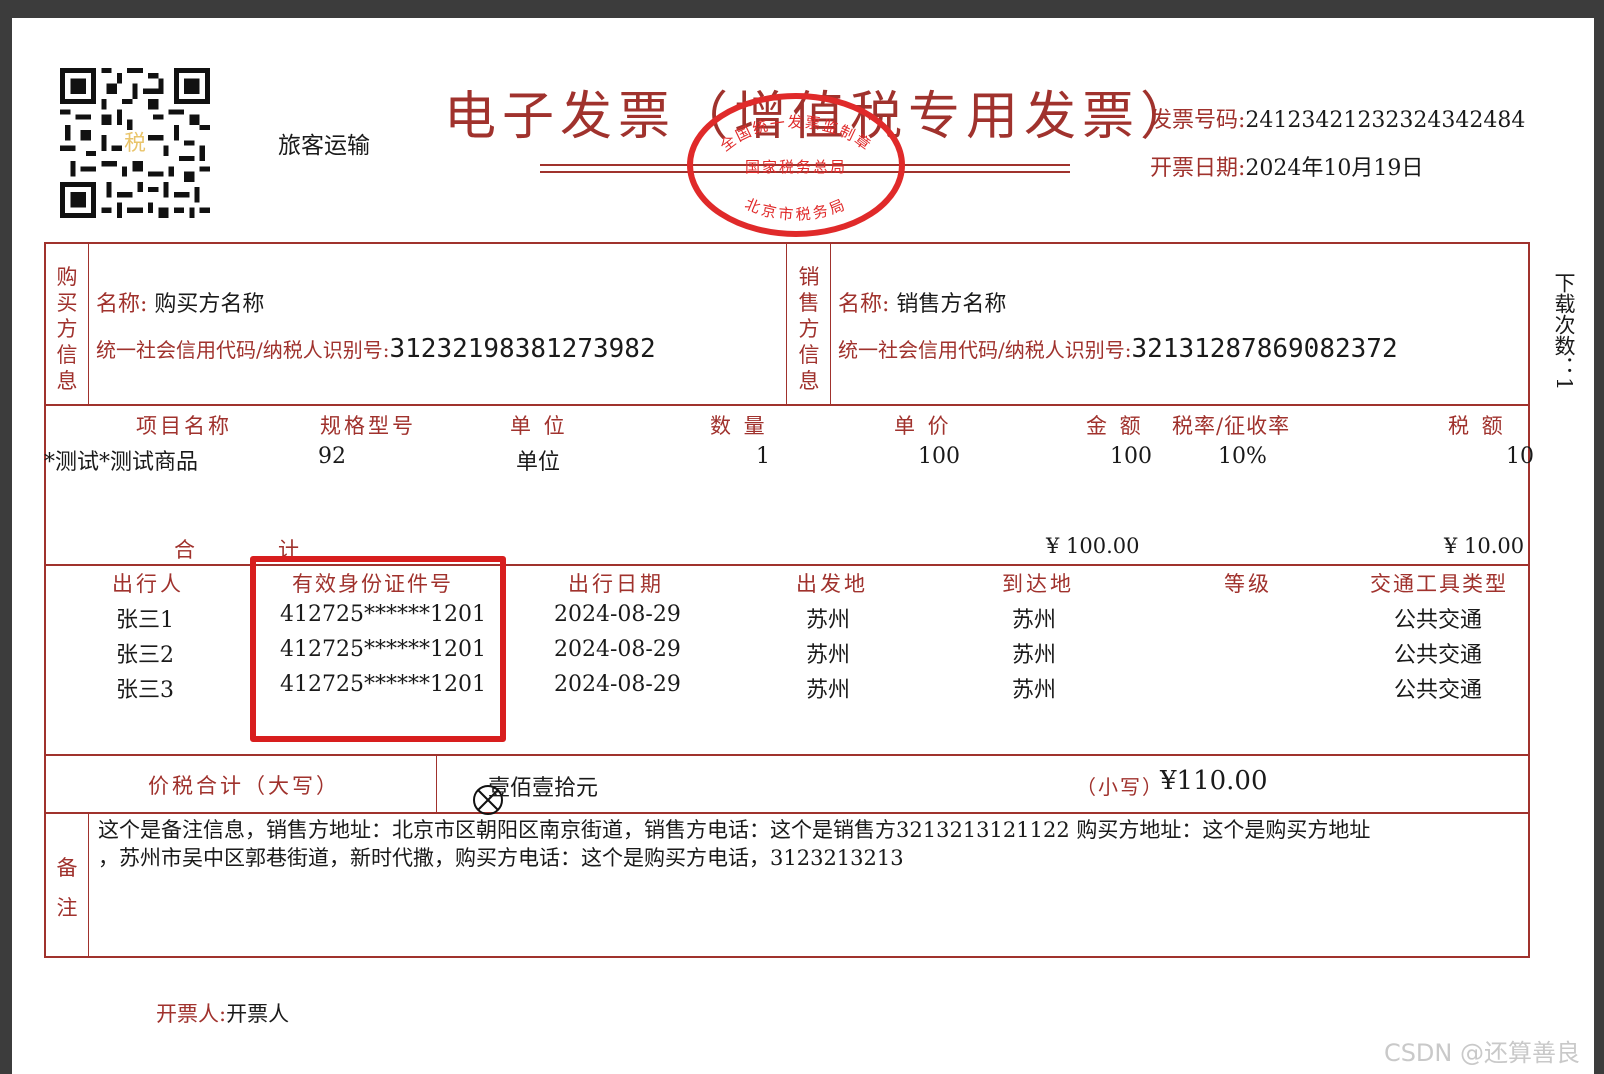 This screenshot has width=1604, height=1074. What do you see at coordinates (243, 350) in the screenshot?
I see `buyer-tax-label: 统一社会信用代码/纳税人识别号:` at bounding box center [243, 350].